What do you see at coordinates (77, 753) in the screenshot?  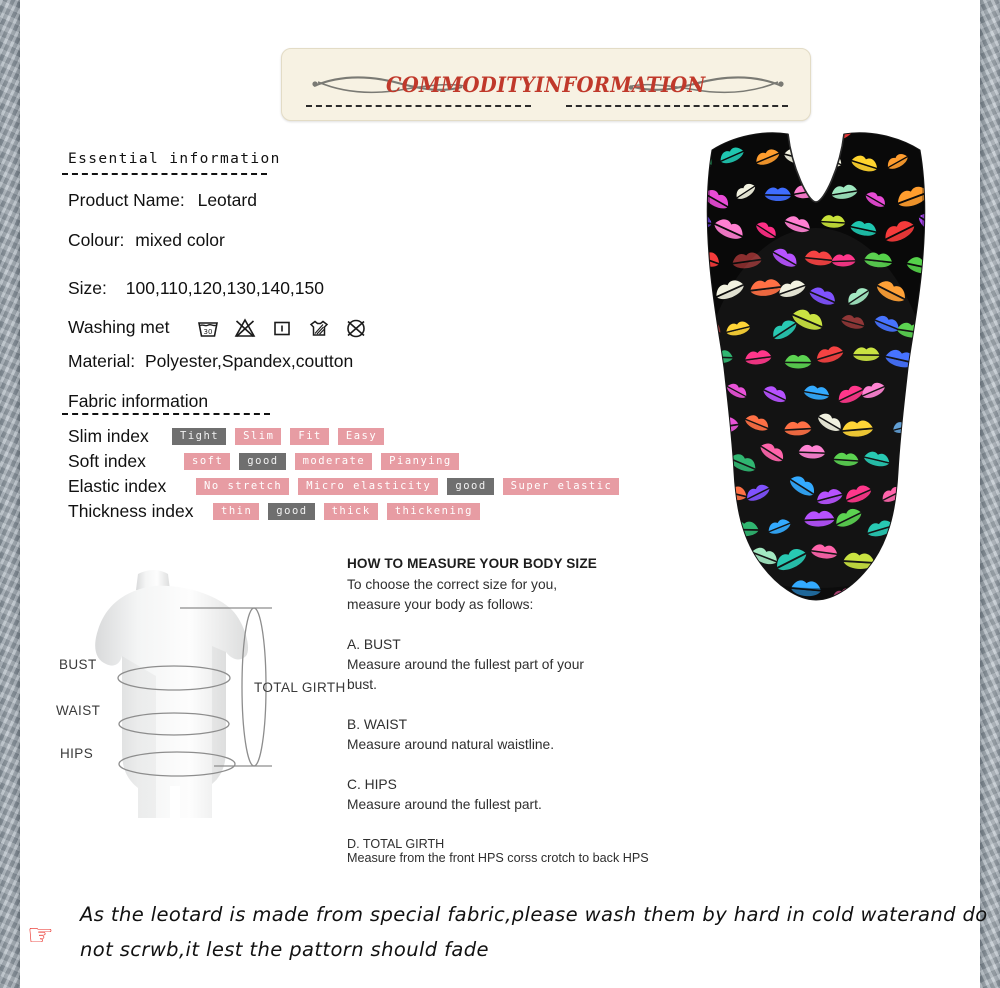 I see `hips-label: HIPS` at bounding box center [77, 753].